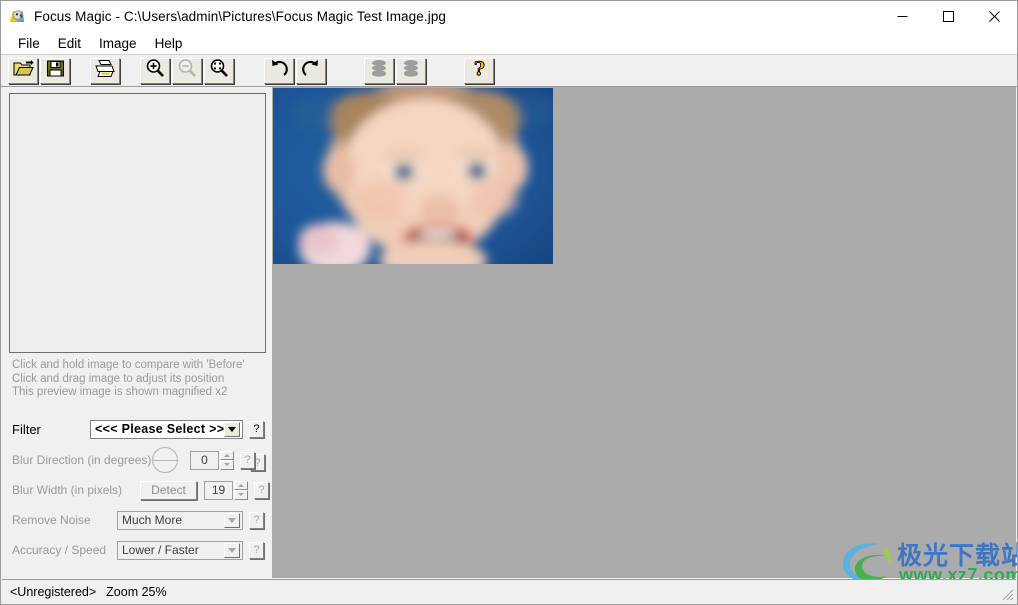  What do you see at coordinates (118, 43) in the screenshot?
I see `menu-item-image: Image` at bounding box center [118, 43].